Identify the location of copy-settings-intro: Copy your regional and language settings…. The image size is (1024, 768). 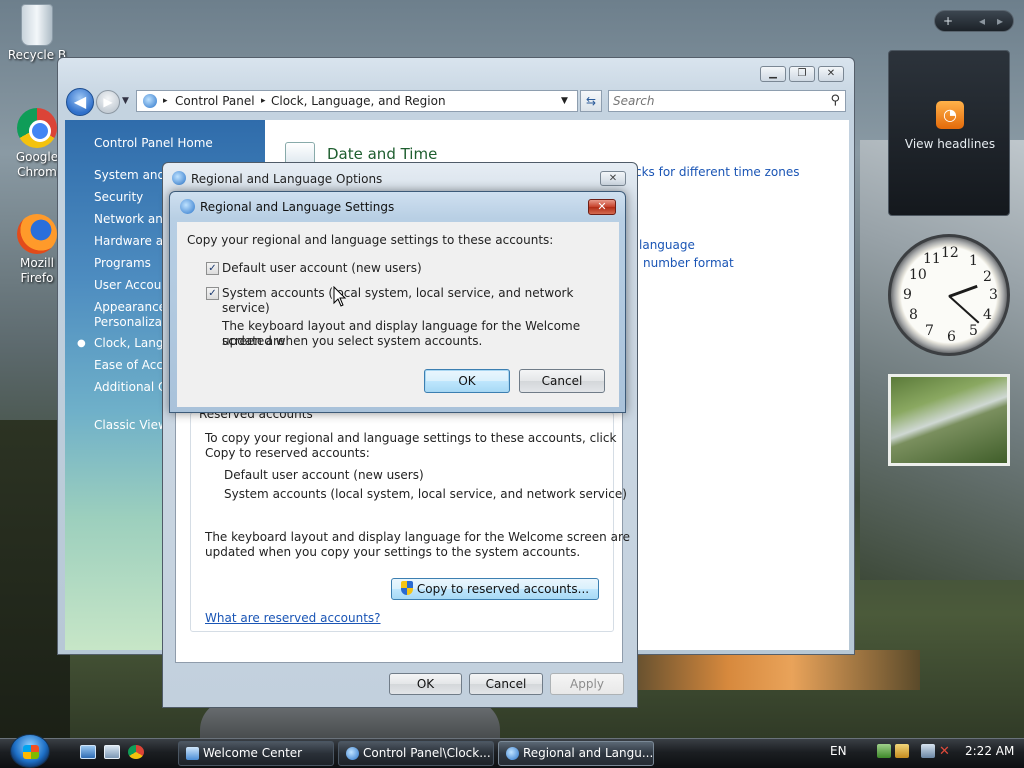
(370, 240).